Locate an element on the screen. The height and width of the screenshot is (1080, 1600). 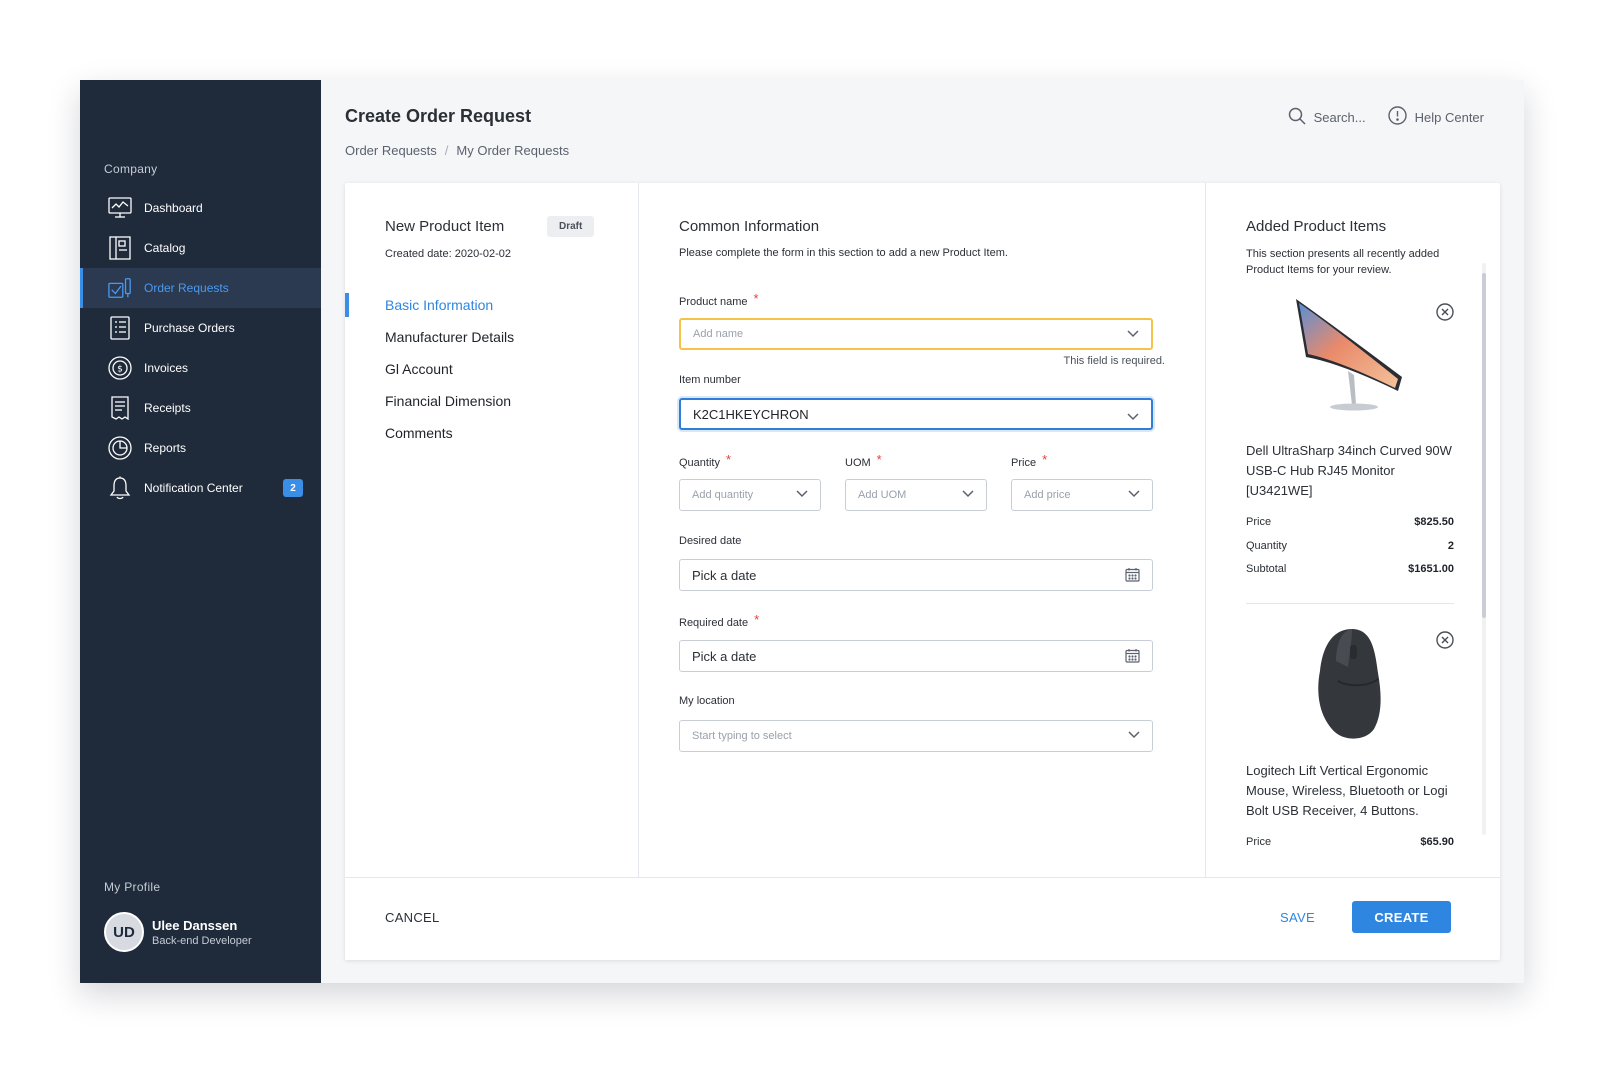
sidebar-item-notification-center: Notification Center 2 is located at coordinates (200, 488).